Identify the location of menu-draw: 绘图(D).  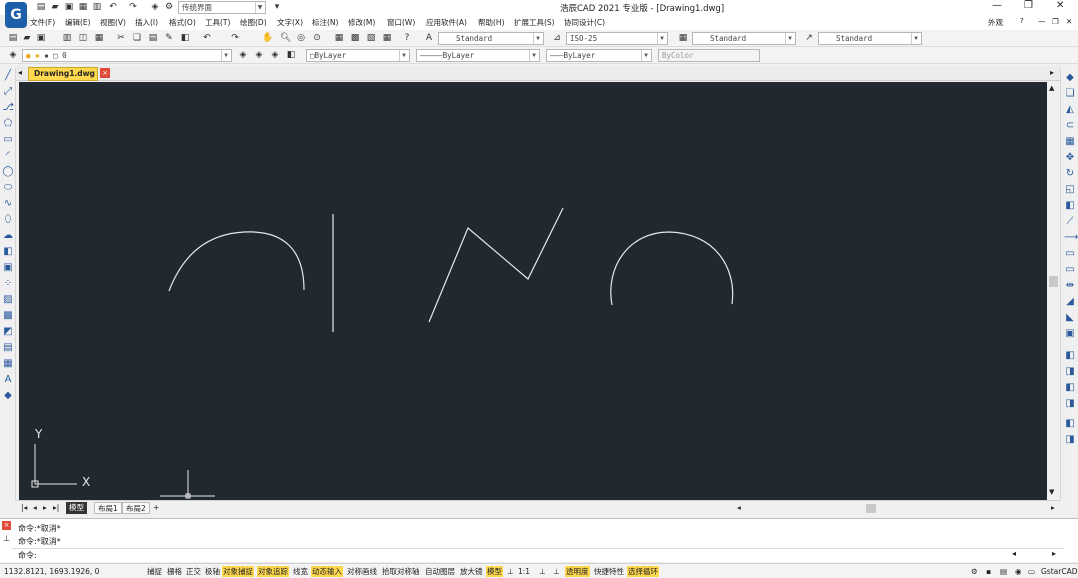
(253, 22).